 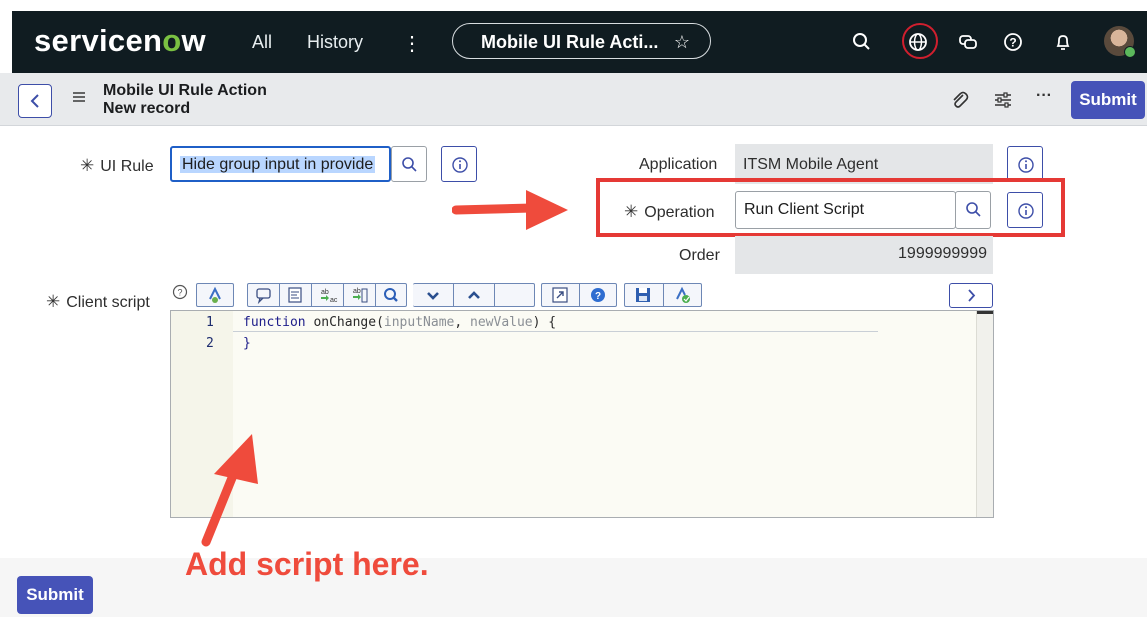 I want to click on script-toggle-icon, so click(x=215, y=294).